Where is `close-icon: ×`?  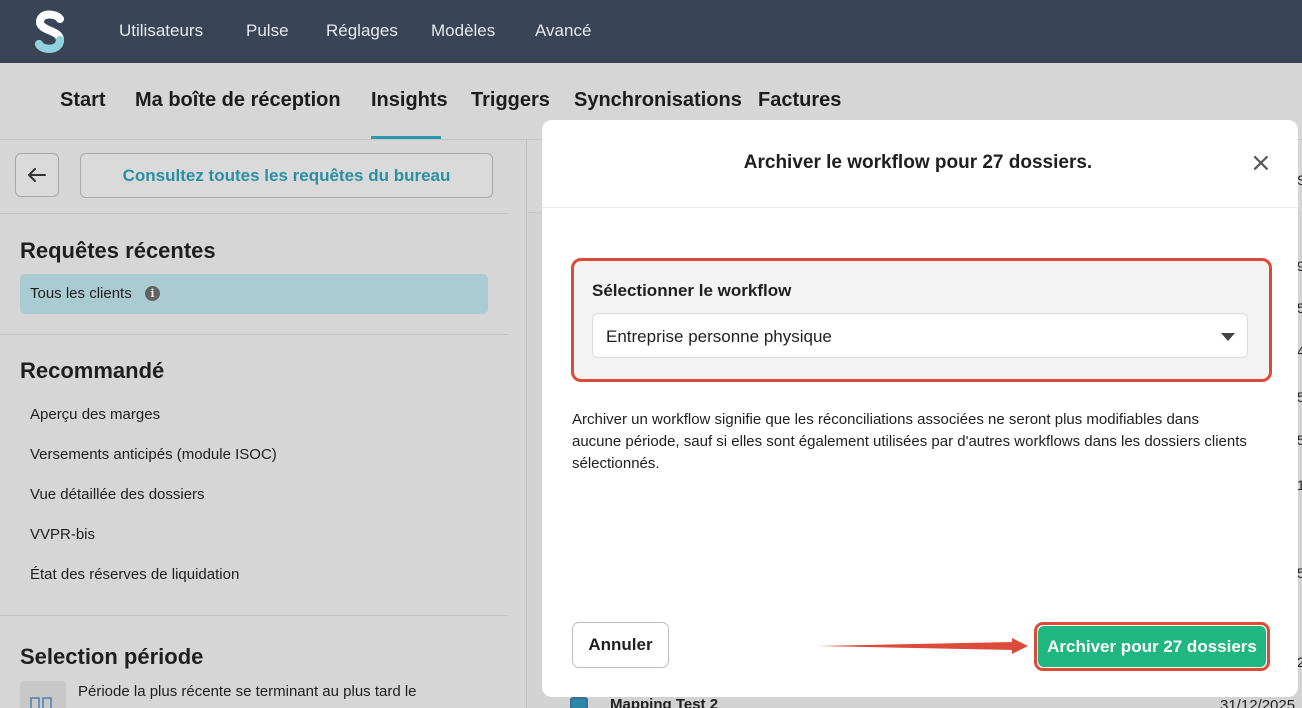
close-icon: × is located at coordinates (1261, 163).